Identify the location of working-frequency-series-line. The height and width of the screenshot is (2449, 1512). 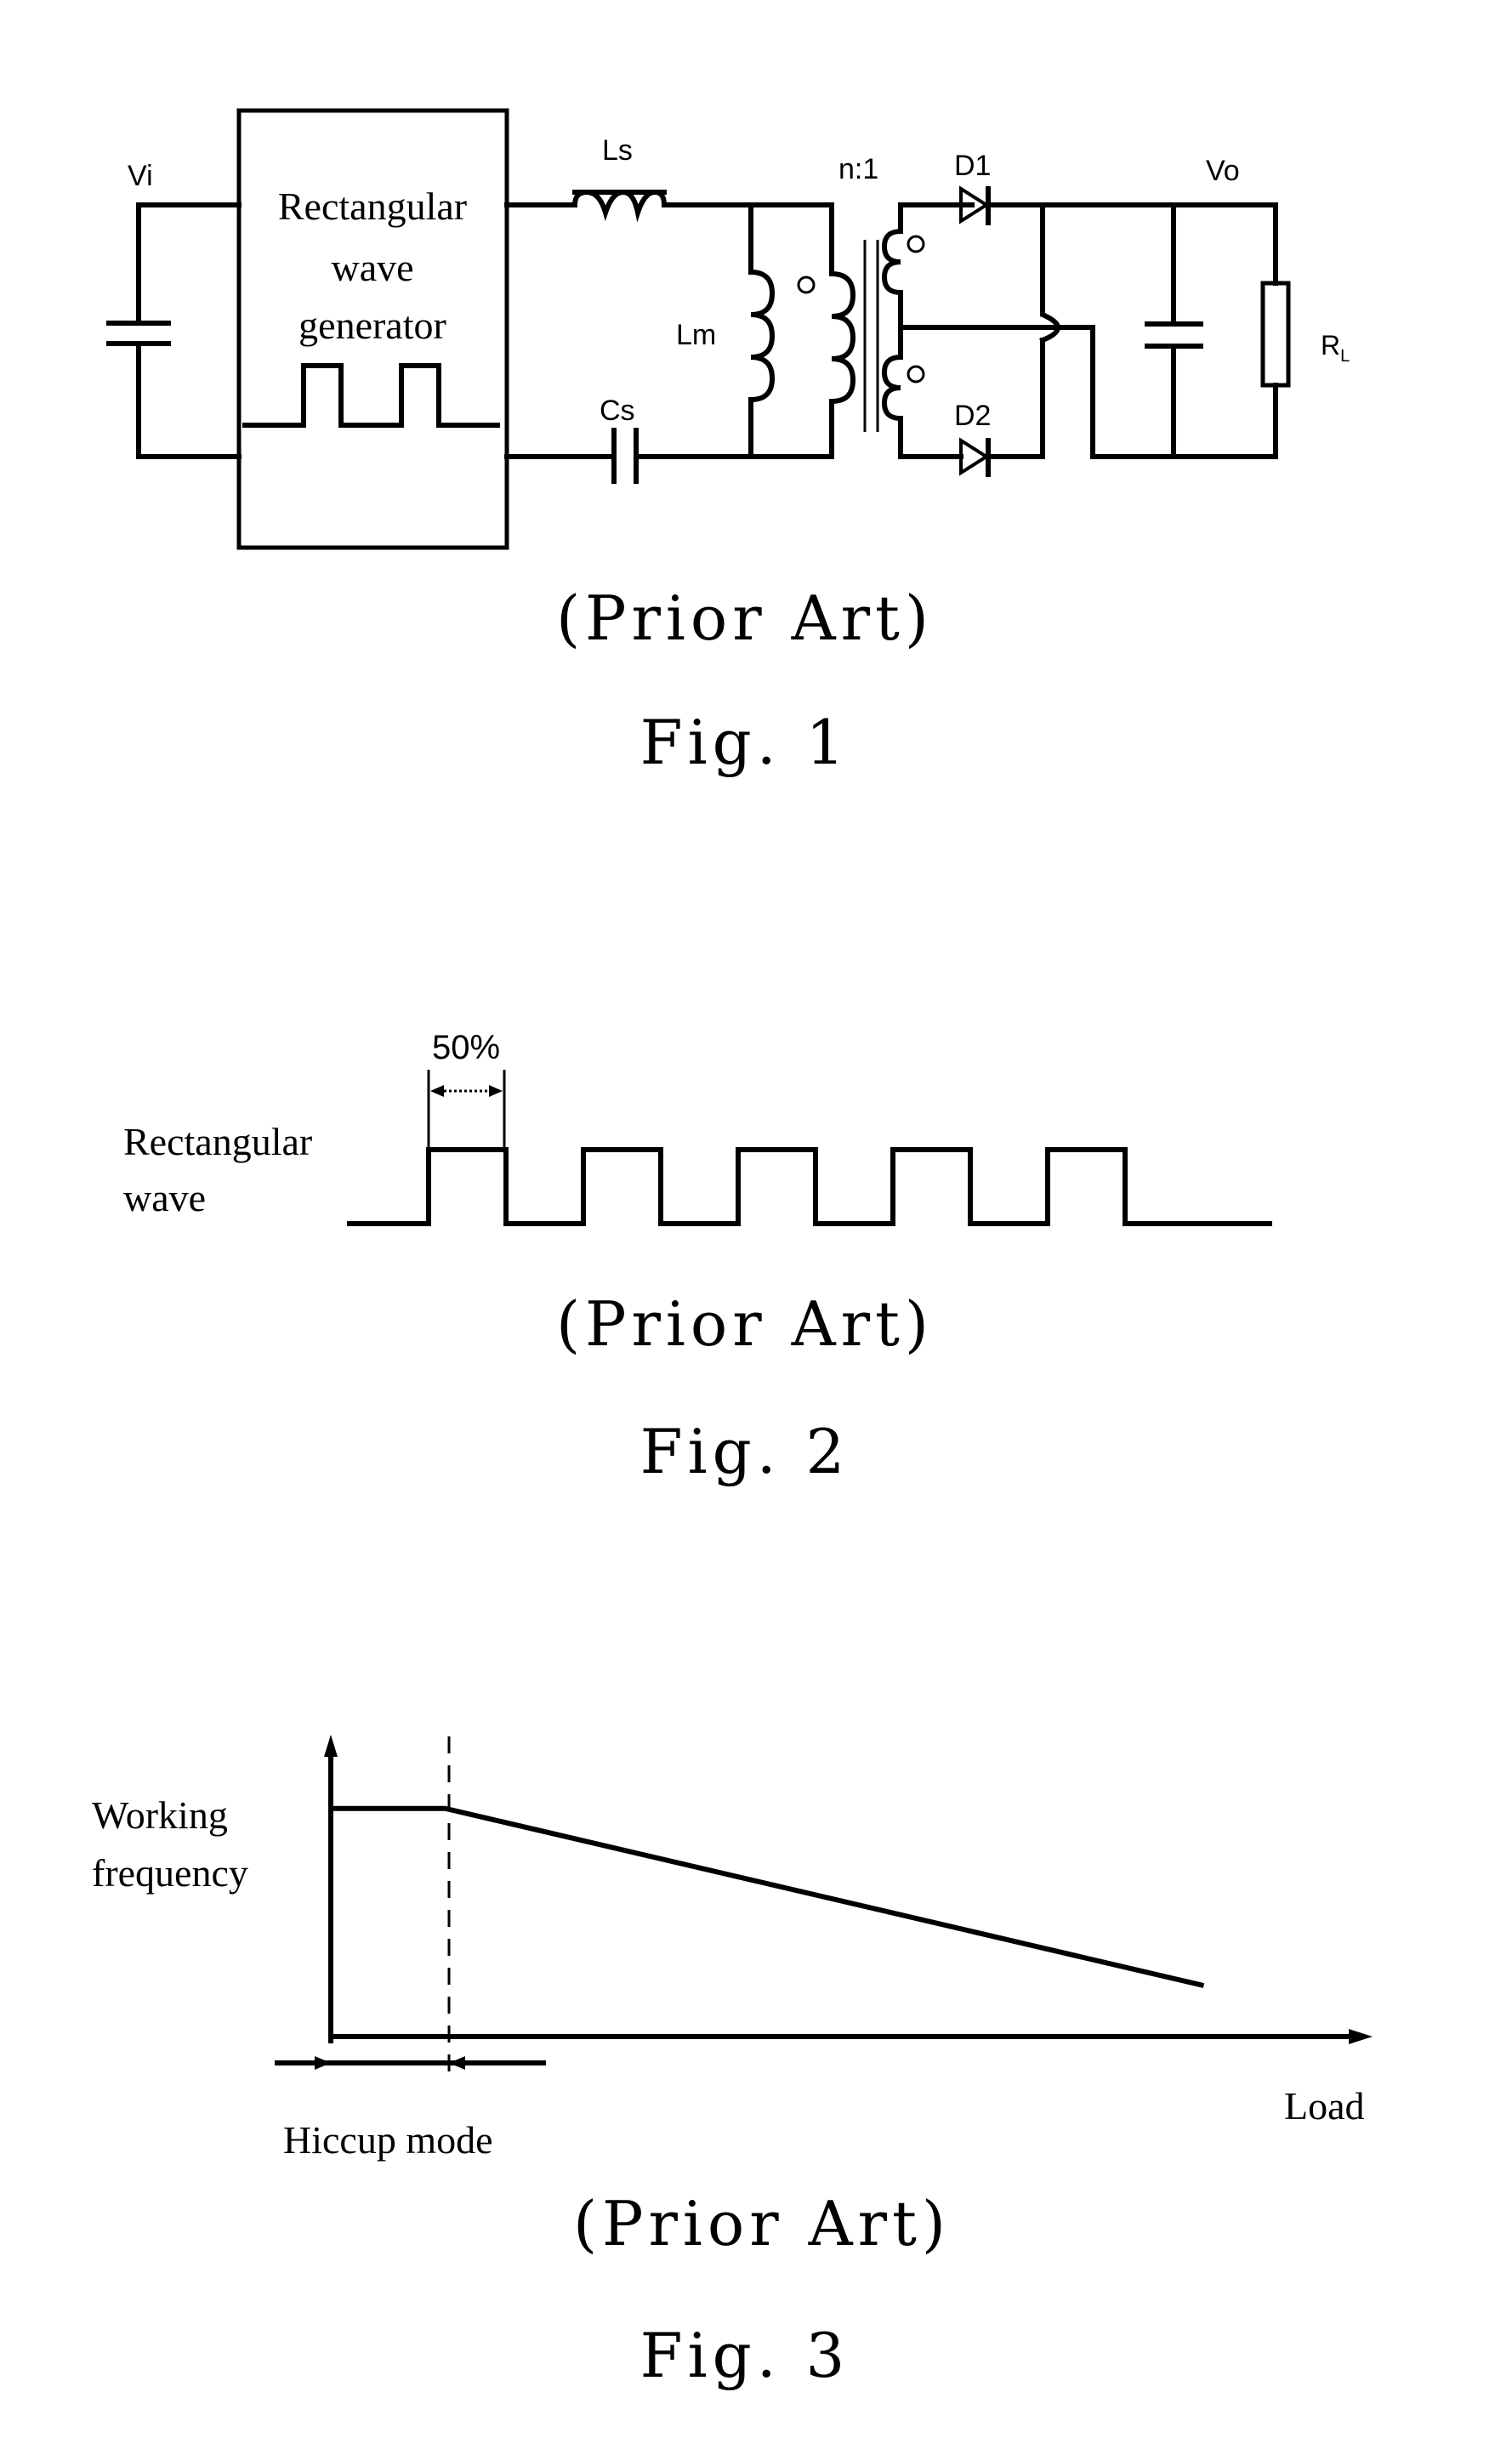
(768, 1897).